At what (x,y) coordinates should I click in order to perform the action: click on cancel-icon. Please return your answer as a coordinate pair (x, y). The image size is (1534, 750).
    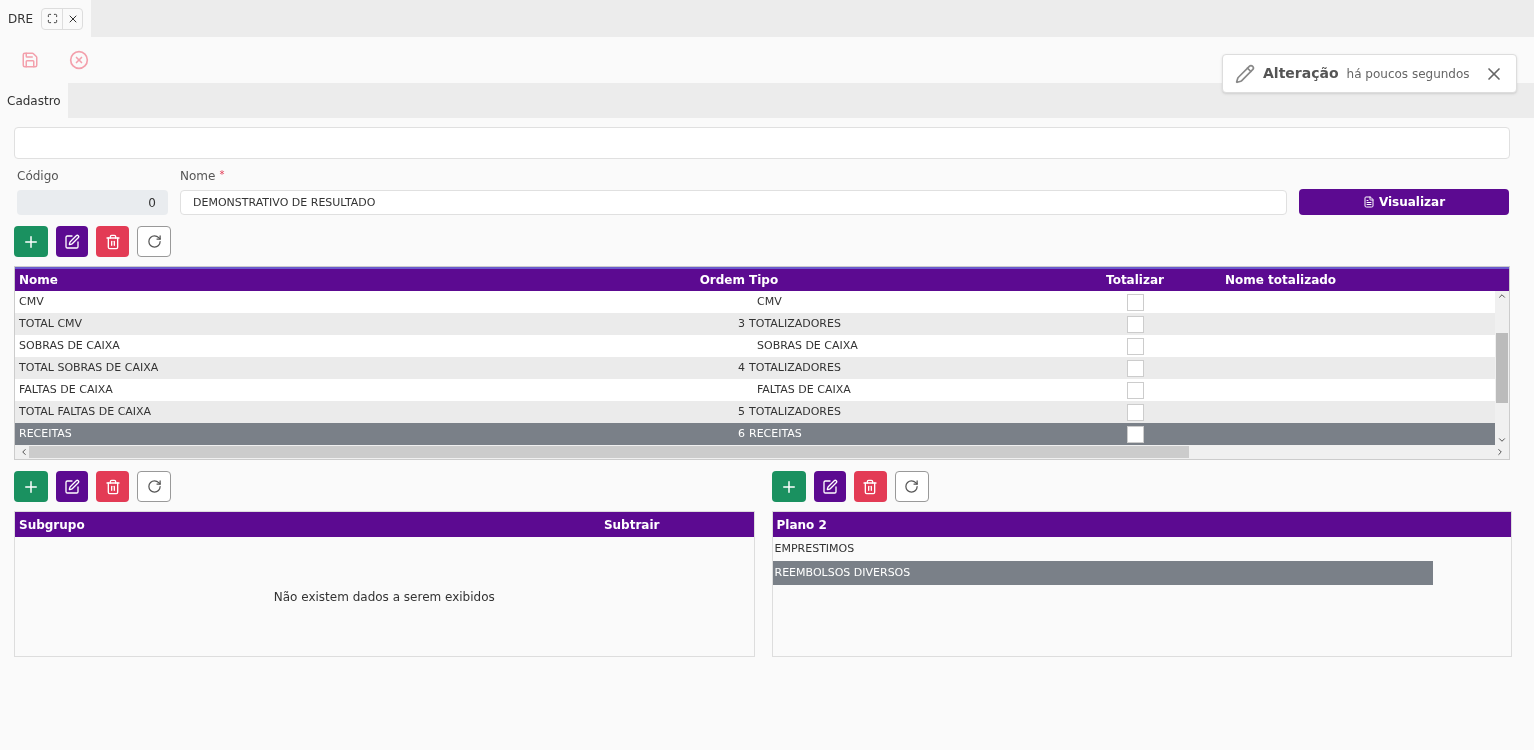
    Looking at the image, I should click on (79, 60).